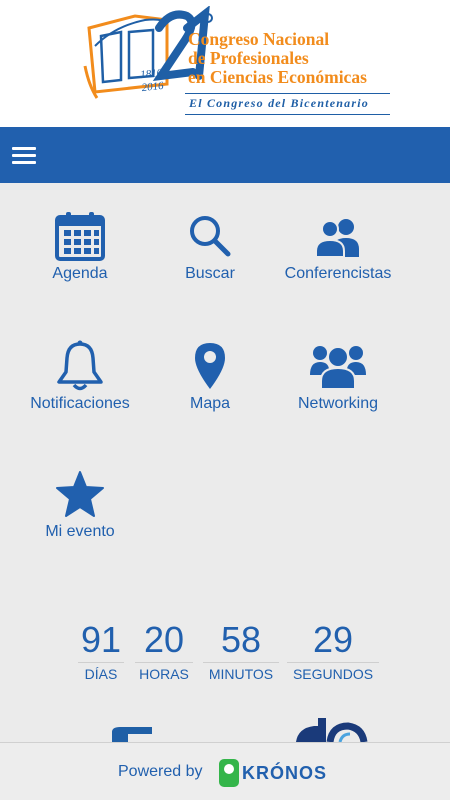  I want to click on powered-by-label: Powered by, so click(160, 771).